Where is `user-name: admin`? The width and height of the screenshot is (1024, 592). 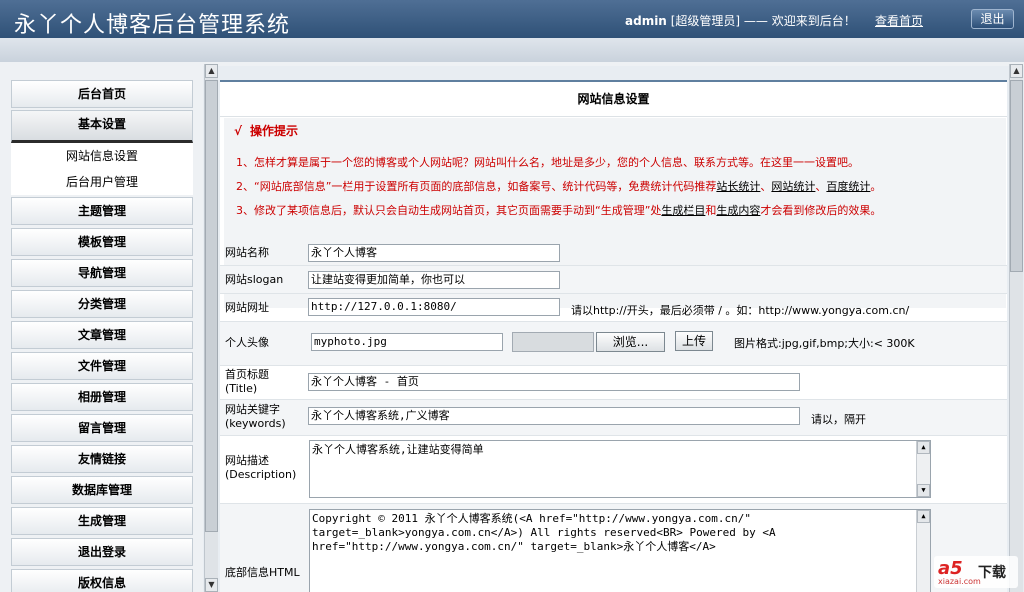 user-name: admin is located at coordinates (646, 21).